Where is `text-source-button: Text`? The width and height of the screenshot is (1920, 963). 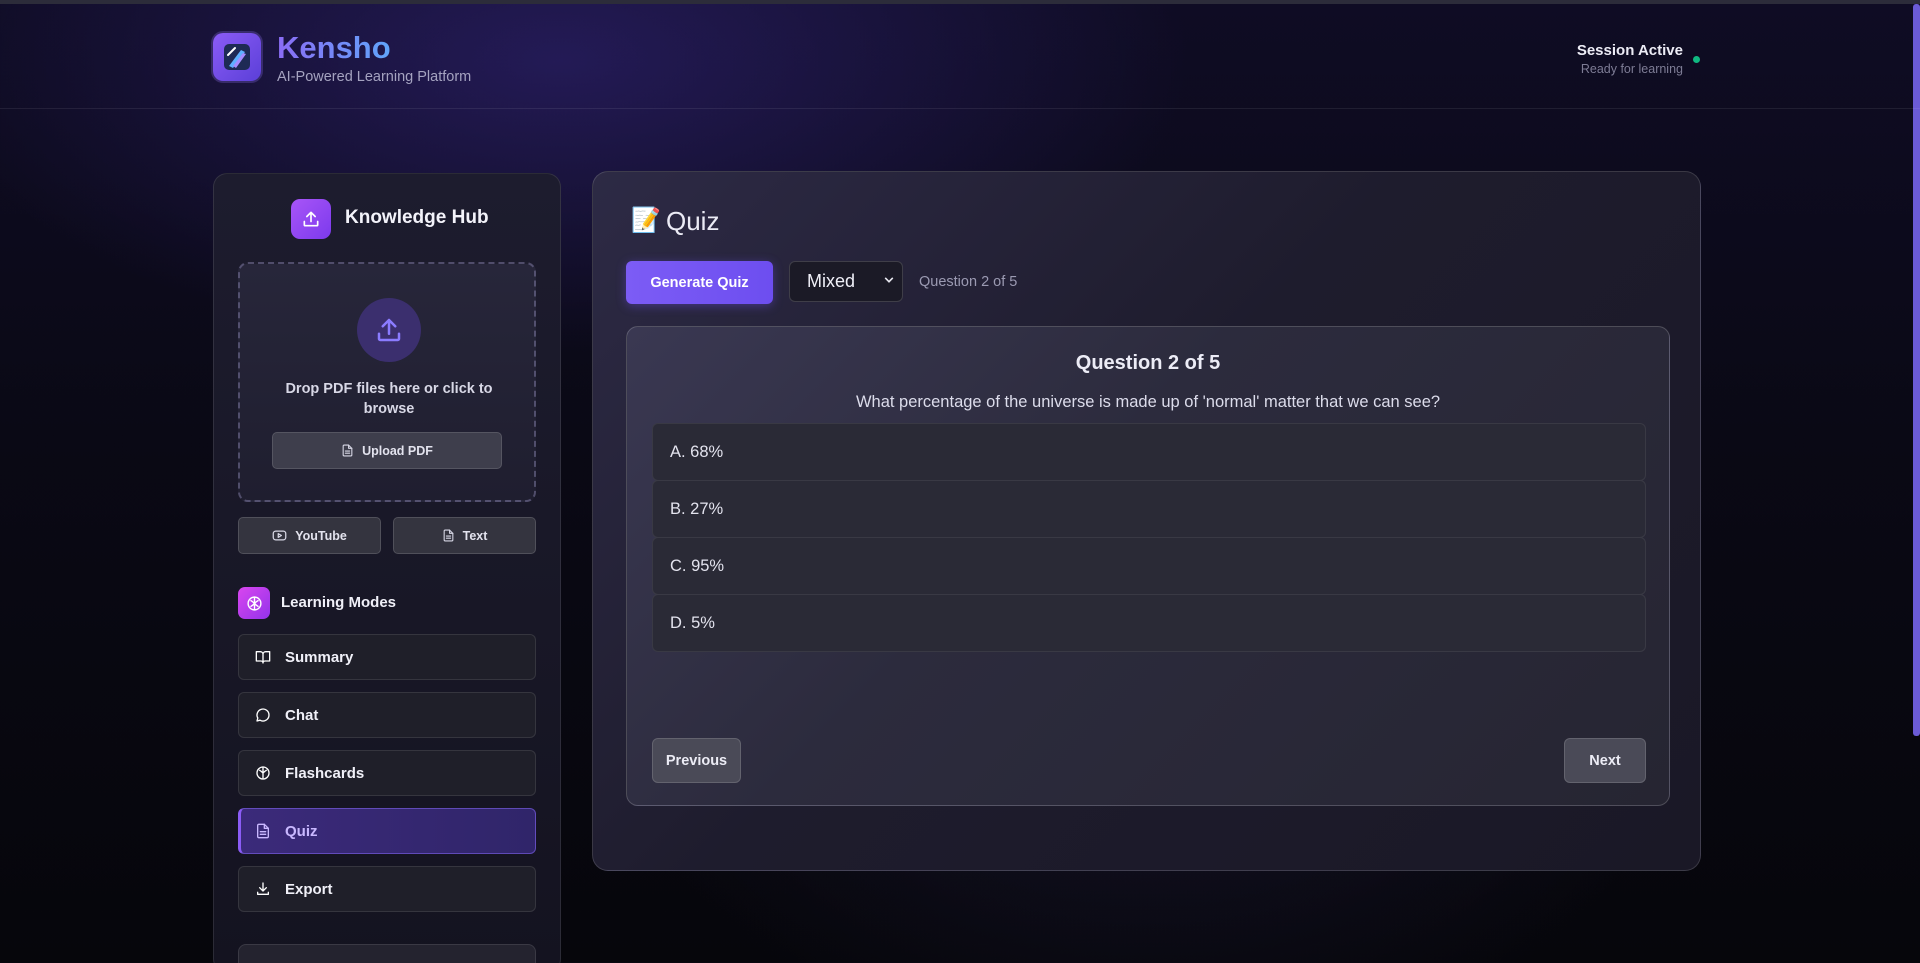
text-source-button: Text is located at coordinates (464, 535).